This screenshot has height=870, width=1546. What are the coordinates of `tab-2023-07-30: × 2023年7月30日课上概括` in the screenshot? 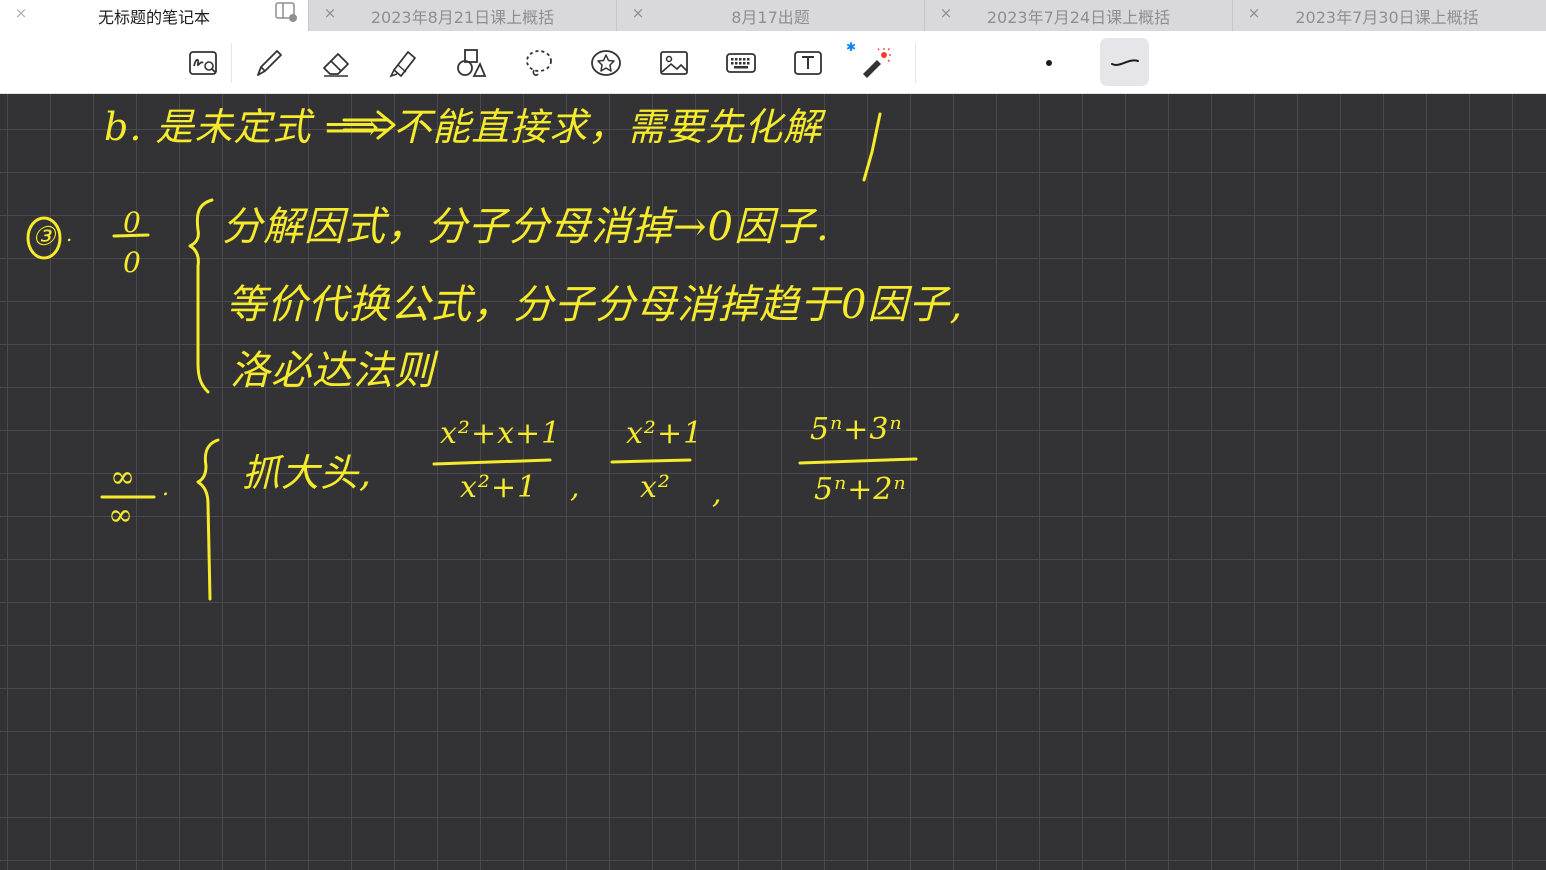 It's located at (1387, 15).